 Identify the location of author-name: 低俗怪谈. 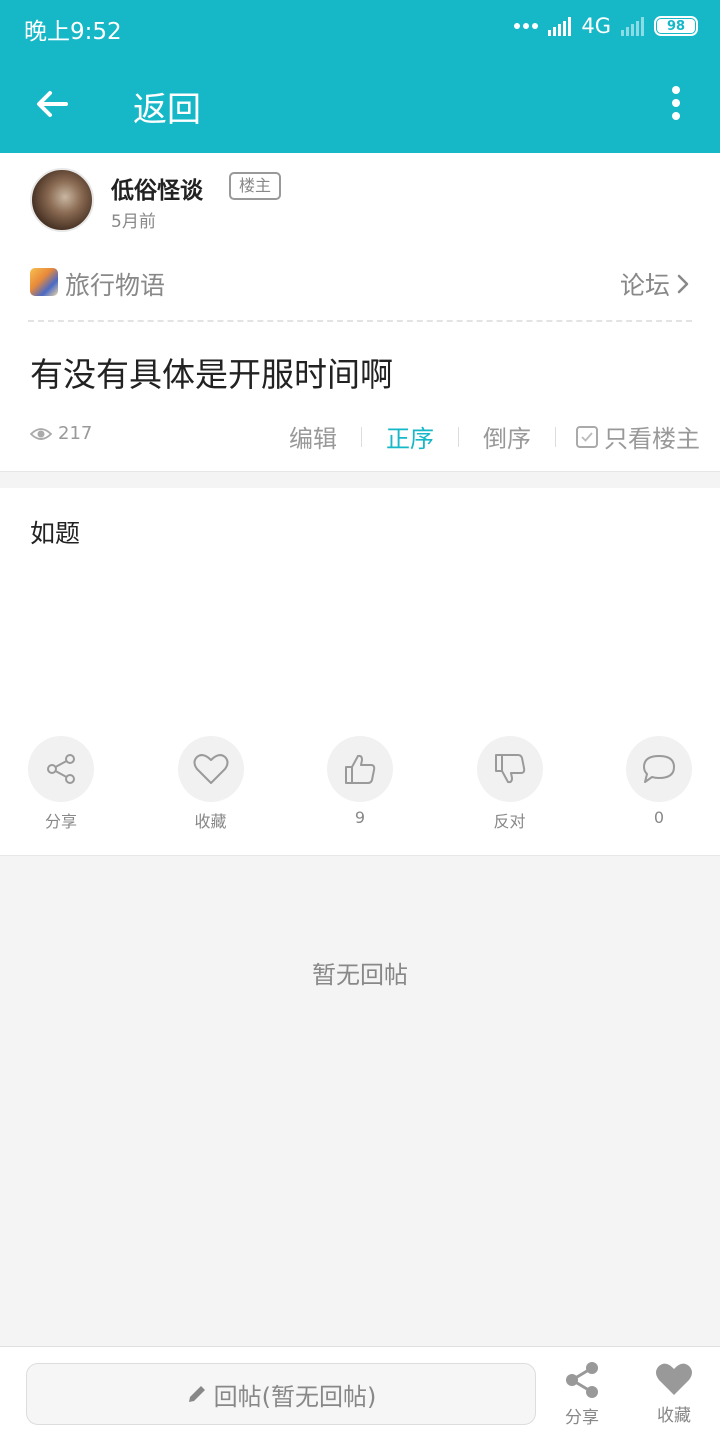
(157, 188).